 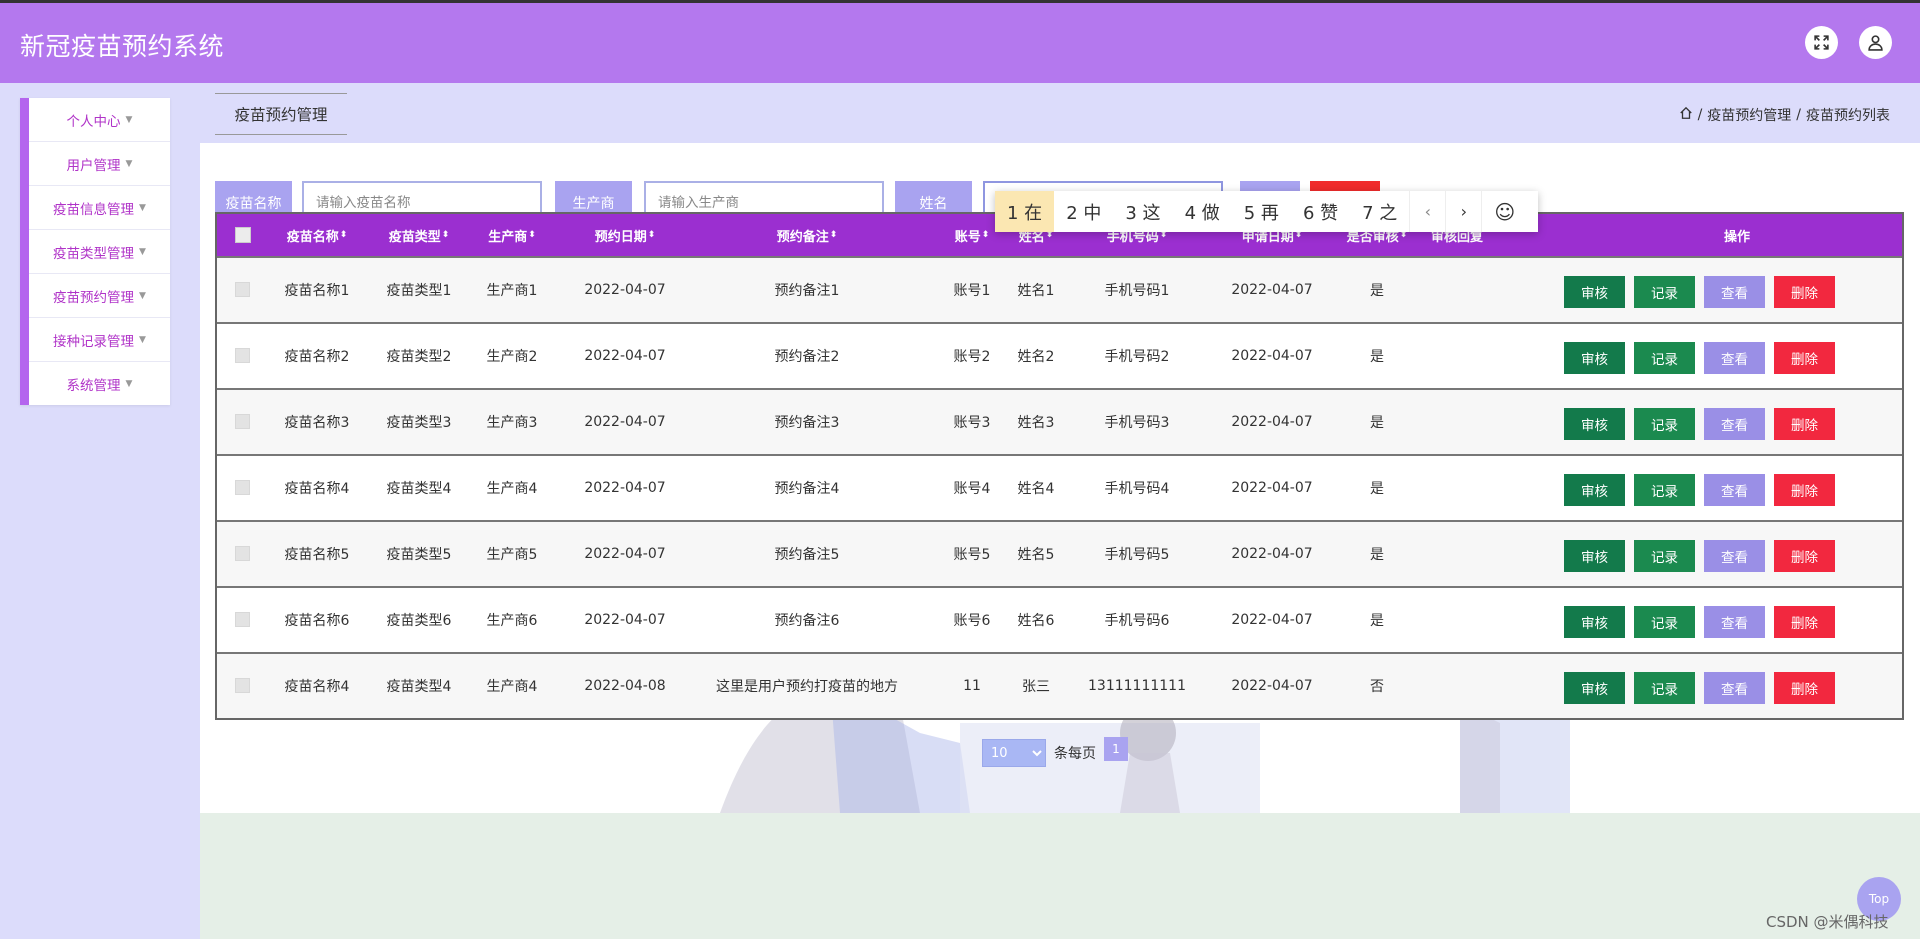 What do you see at coordinates (99, 252) in the screenshot?
I see `sidebar-item-vaccine-type: 疫苗类型管理 ▼` at bounding box center [99, 252].